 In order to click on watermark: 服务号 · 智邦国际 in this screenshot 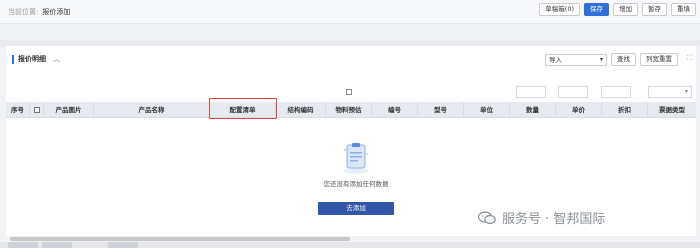, I will do `click(541, 217)`.